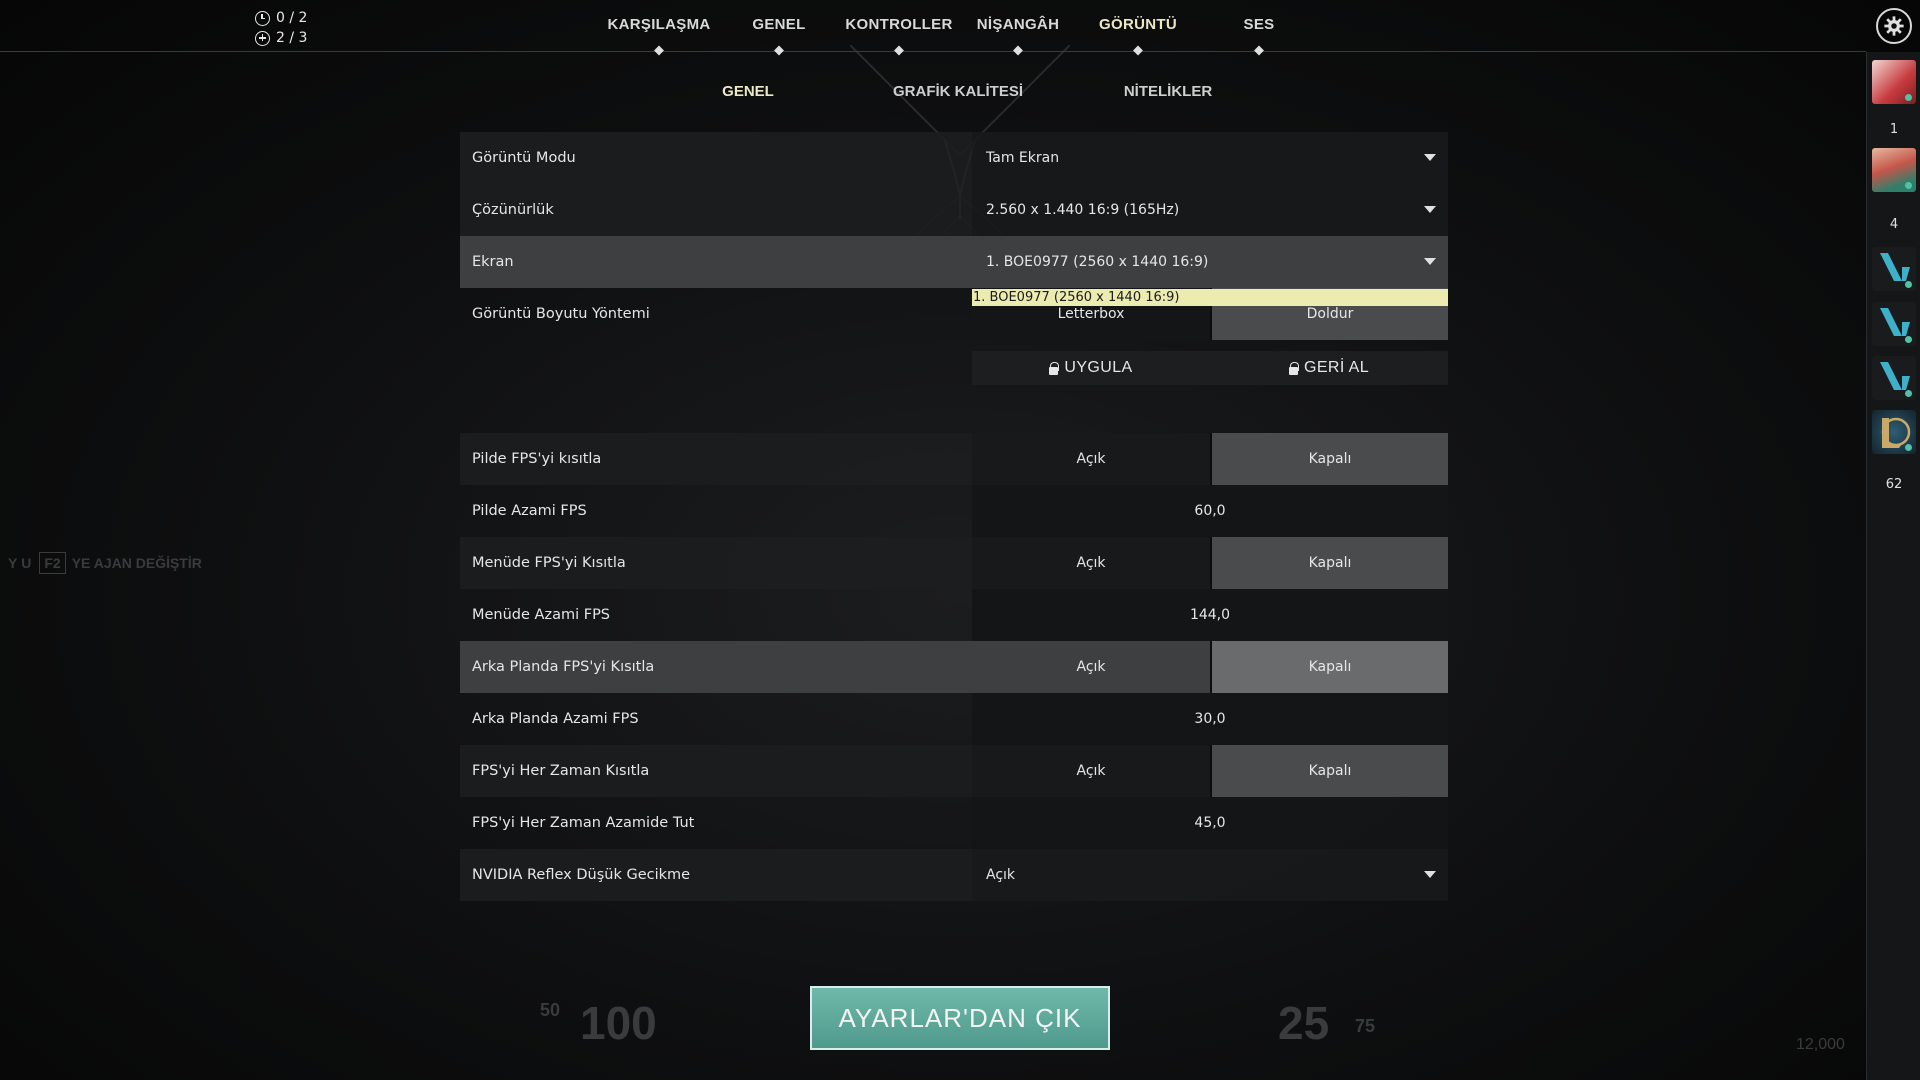  What do you see at coordinates (618, 1023) in the screenshot?
I see `background-health: 100` at bounding box center [618, 1023].